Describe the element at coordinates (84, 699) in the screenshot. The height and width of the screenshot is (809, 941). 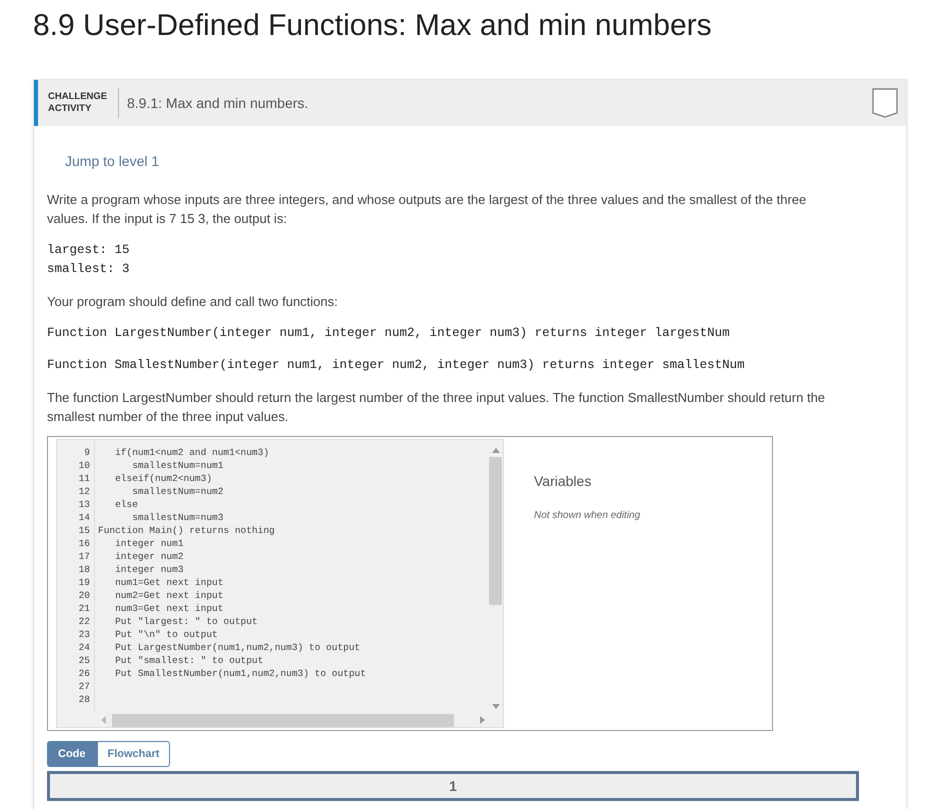
I see `line-number: 28` at that location.